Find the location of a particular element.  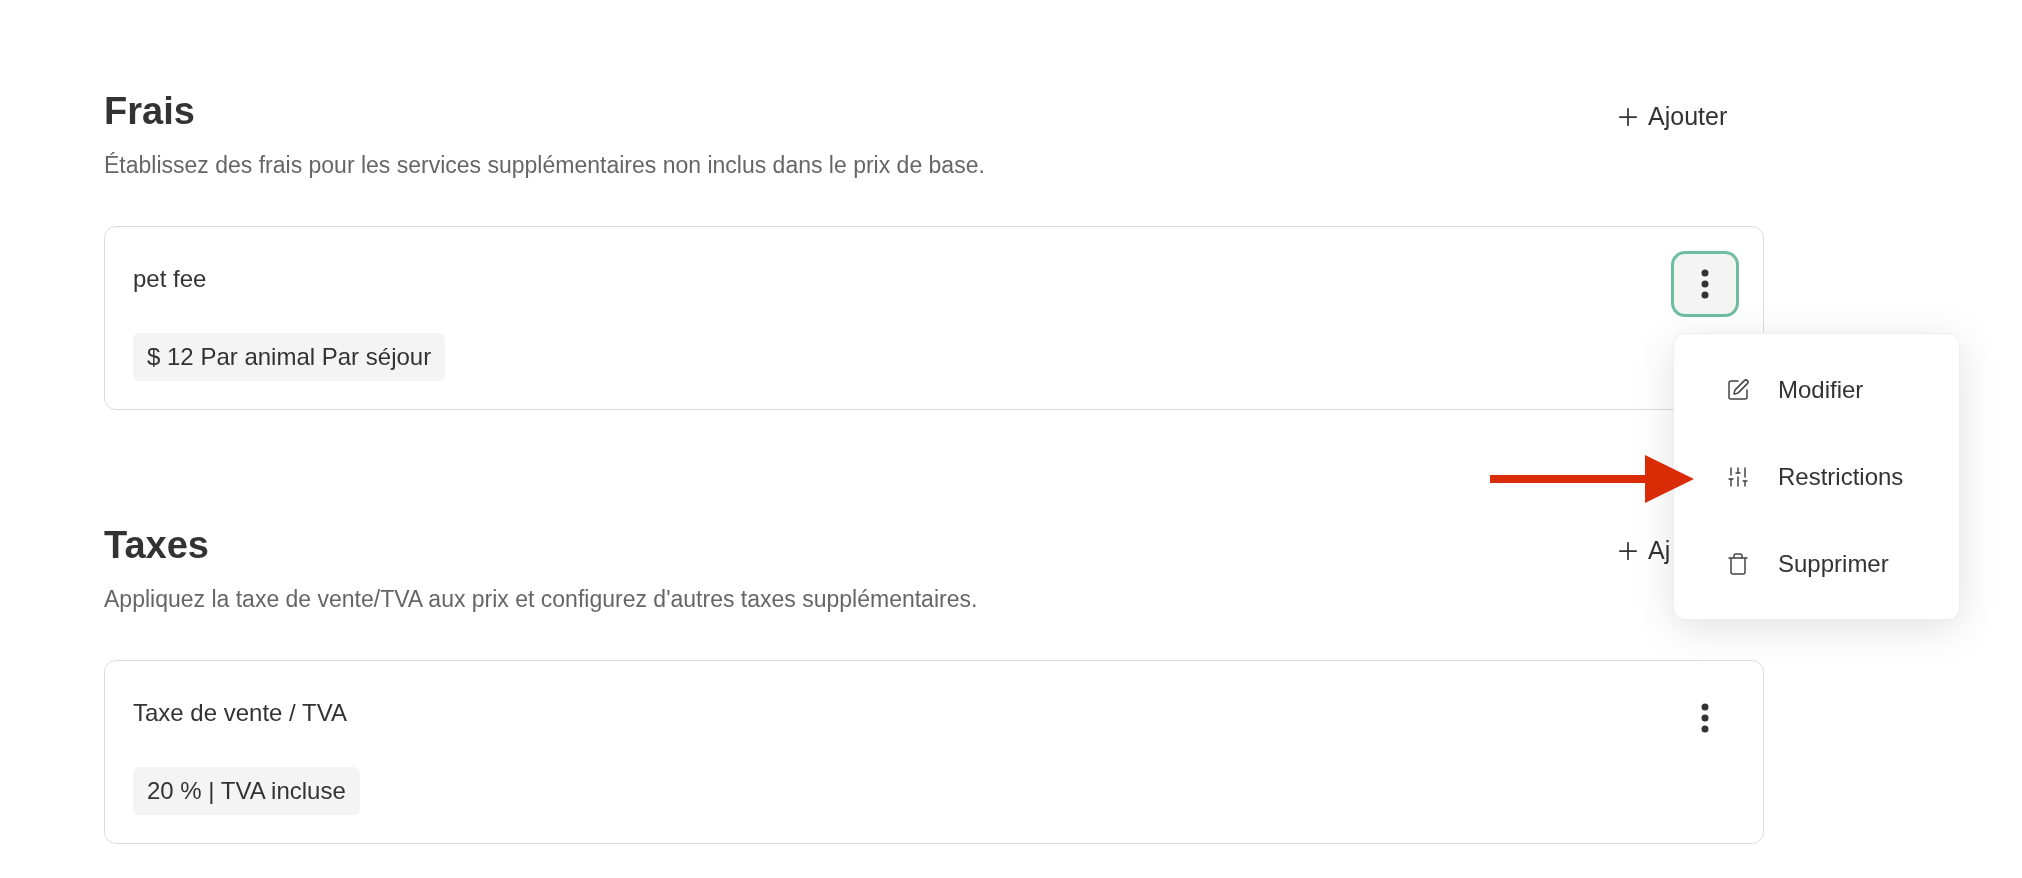

edit-icon is located at coordinates (1738, 389).